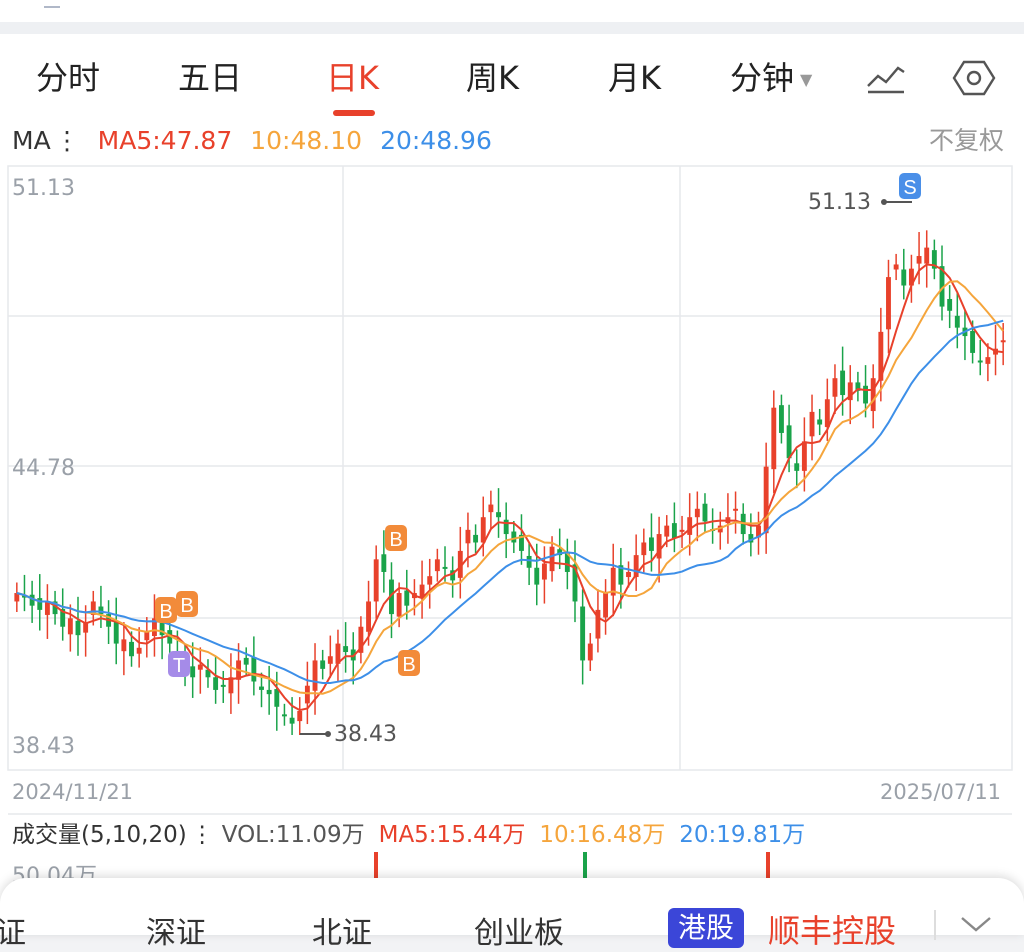 Image resolution: width=1024 pixels, height=952 pixels. What do you see at coordinates (832, 929) in the screenshot?
I see `stock-name: 顺丰控股` at bounding box center [832, 929].